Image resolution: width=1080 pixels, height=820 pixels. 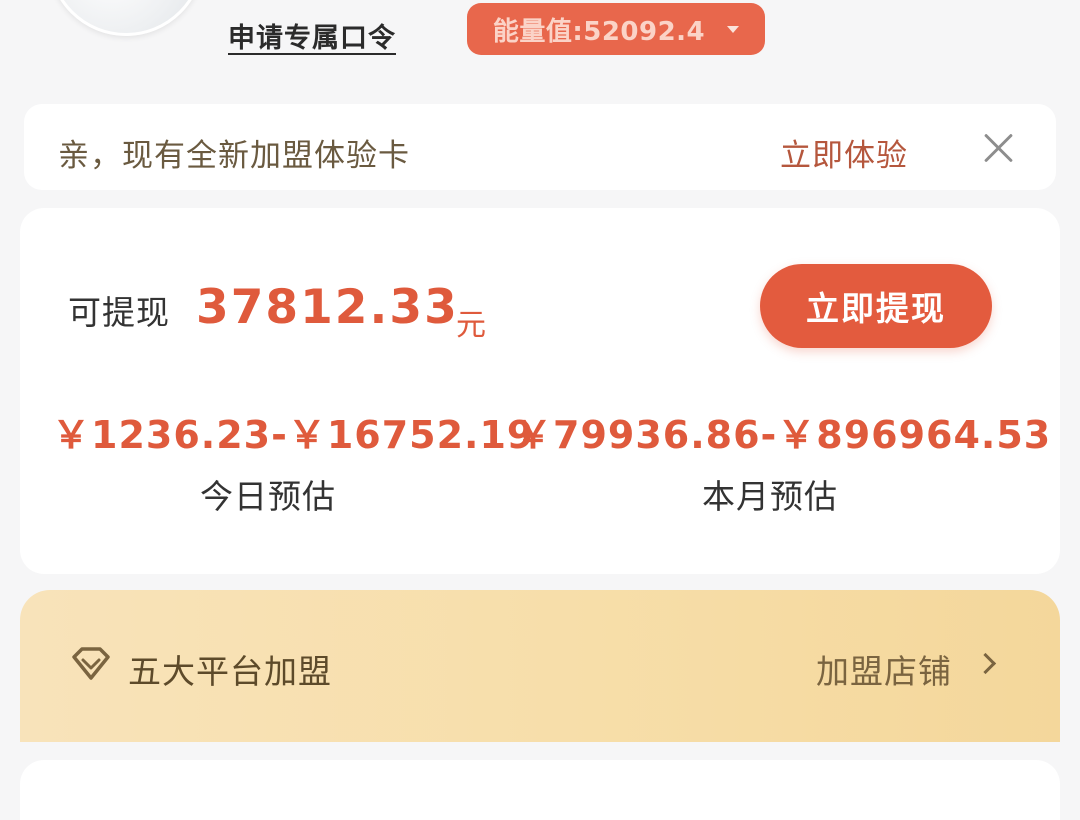 I want to click on diamond-icon, so click(x=91, y=663).